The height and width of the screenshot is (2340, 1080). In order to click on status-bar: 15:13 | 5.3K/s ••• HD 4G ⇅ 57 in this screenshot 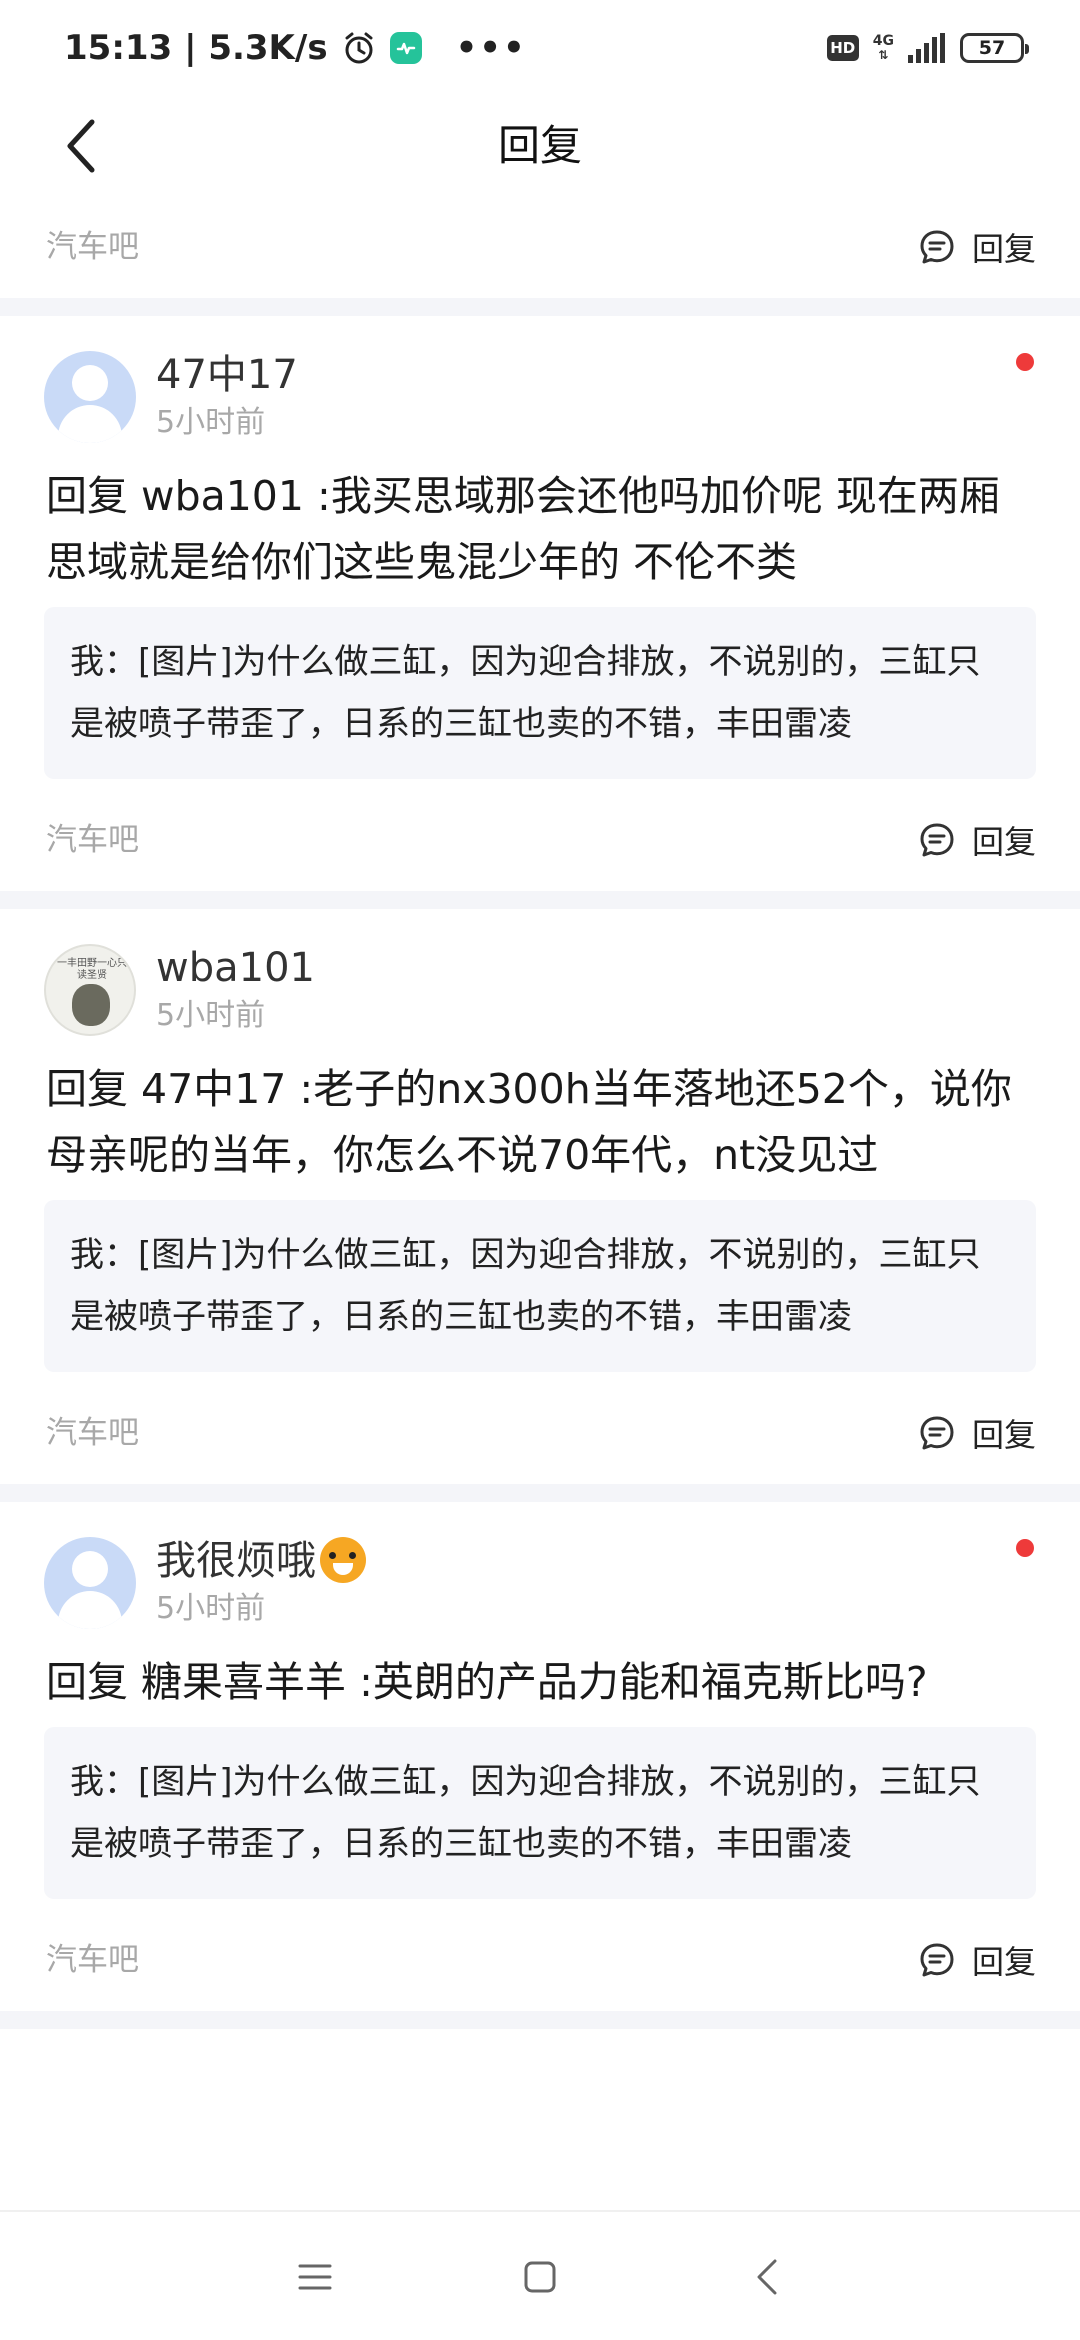, I will do `click(540, 48)`.